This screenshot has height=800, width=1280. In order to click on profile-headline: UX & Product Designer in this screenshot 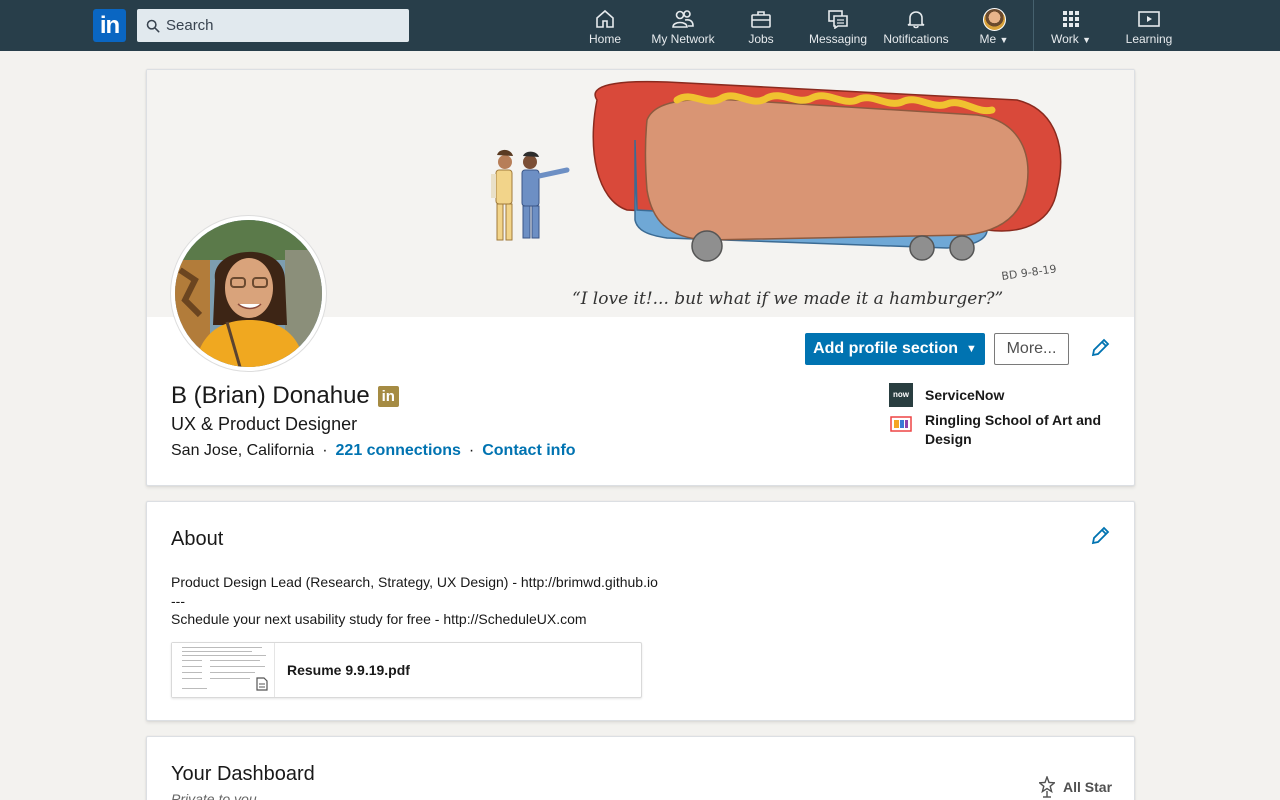, I will do `click(264, 424)`.